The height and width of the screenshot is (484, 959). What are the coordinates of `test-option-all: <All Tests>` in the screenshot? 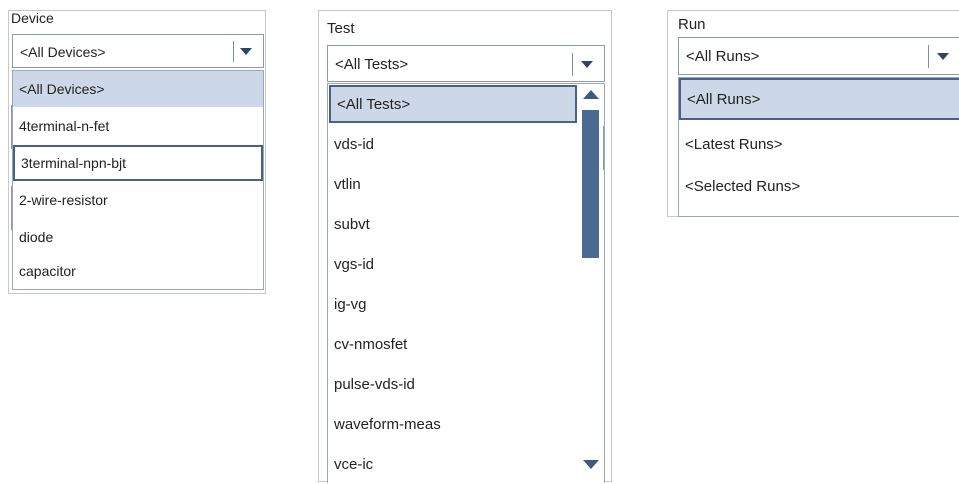 It's located at (453, 104).